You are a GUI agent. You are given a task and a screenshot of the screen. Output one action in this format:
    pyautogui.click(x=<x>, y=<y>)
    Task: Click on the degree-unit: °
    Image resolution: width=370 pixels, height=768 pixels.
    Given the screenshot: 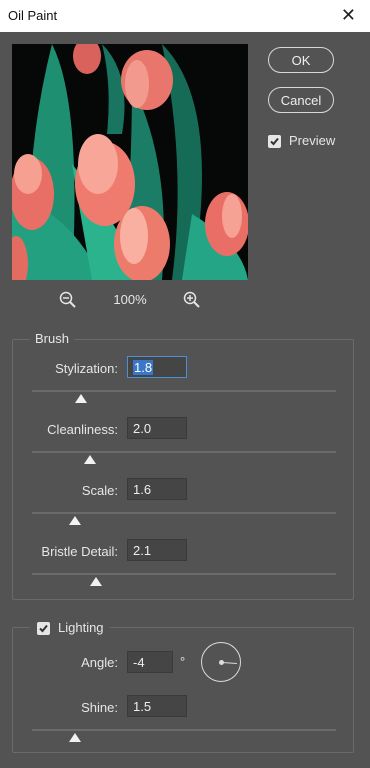 What is the action you would take?
    pyautogui.click(x=183, y=661)
    